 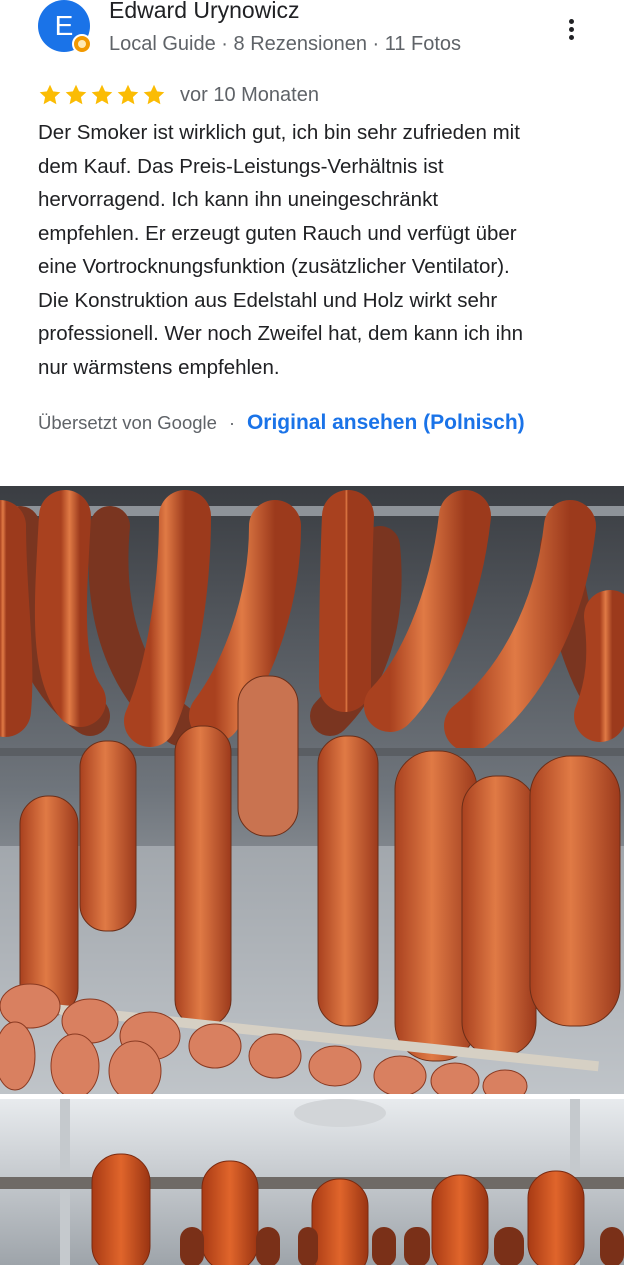 I want to click on review-photo-sausages-on-rod, so click(x=312, y=1182).